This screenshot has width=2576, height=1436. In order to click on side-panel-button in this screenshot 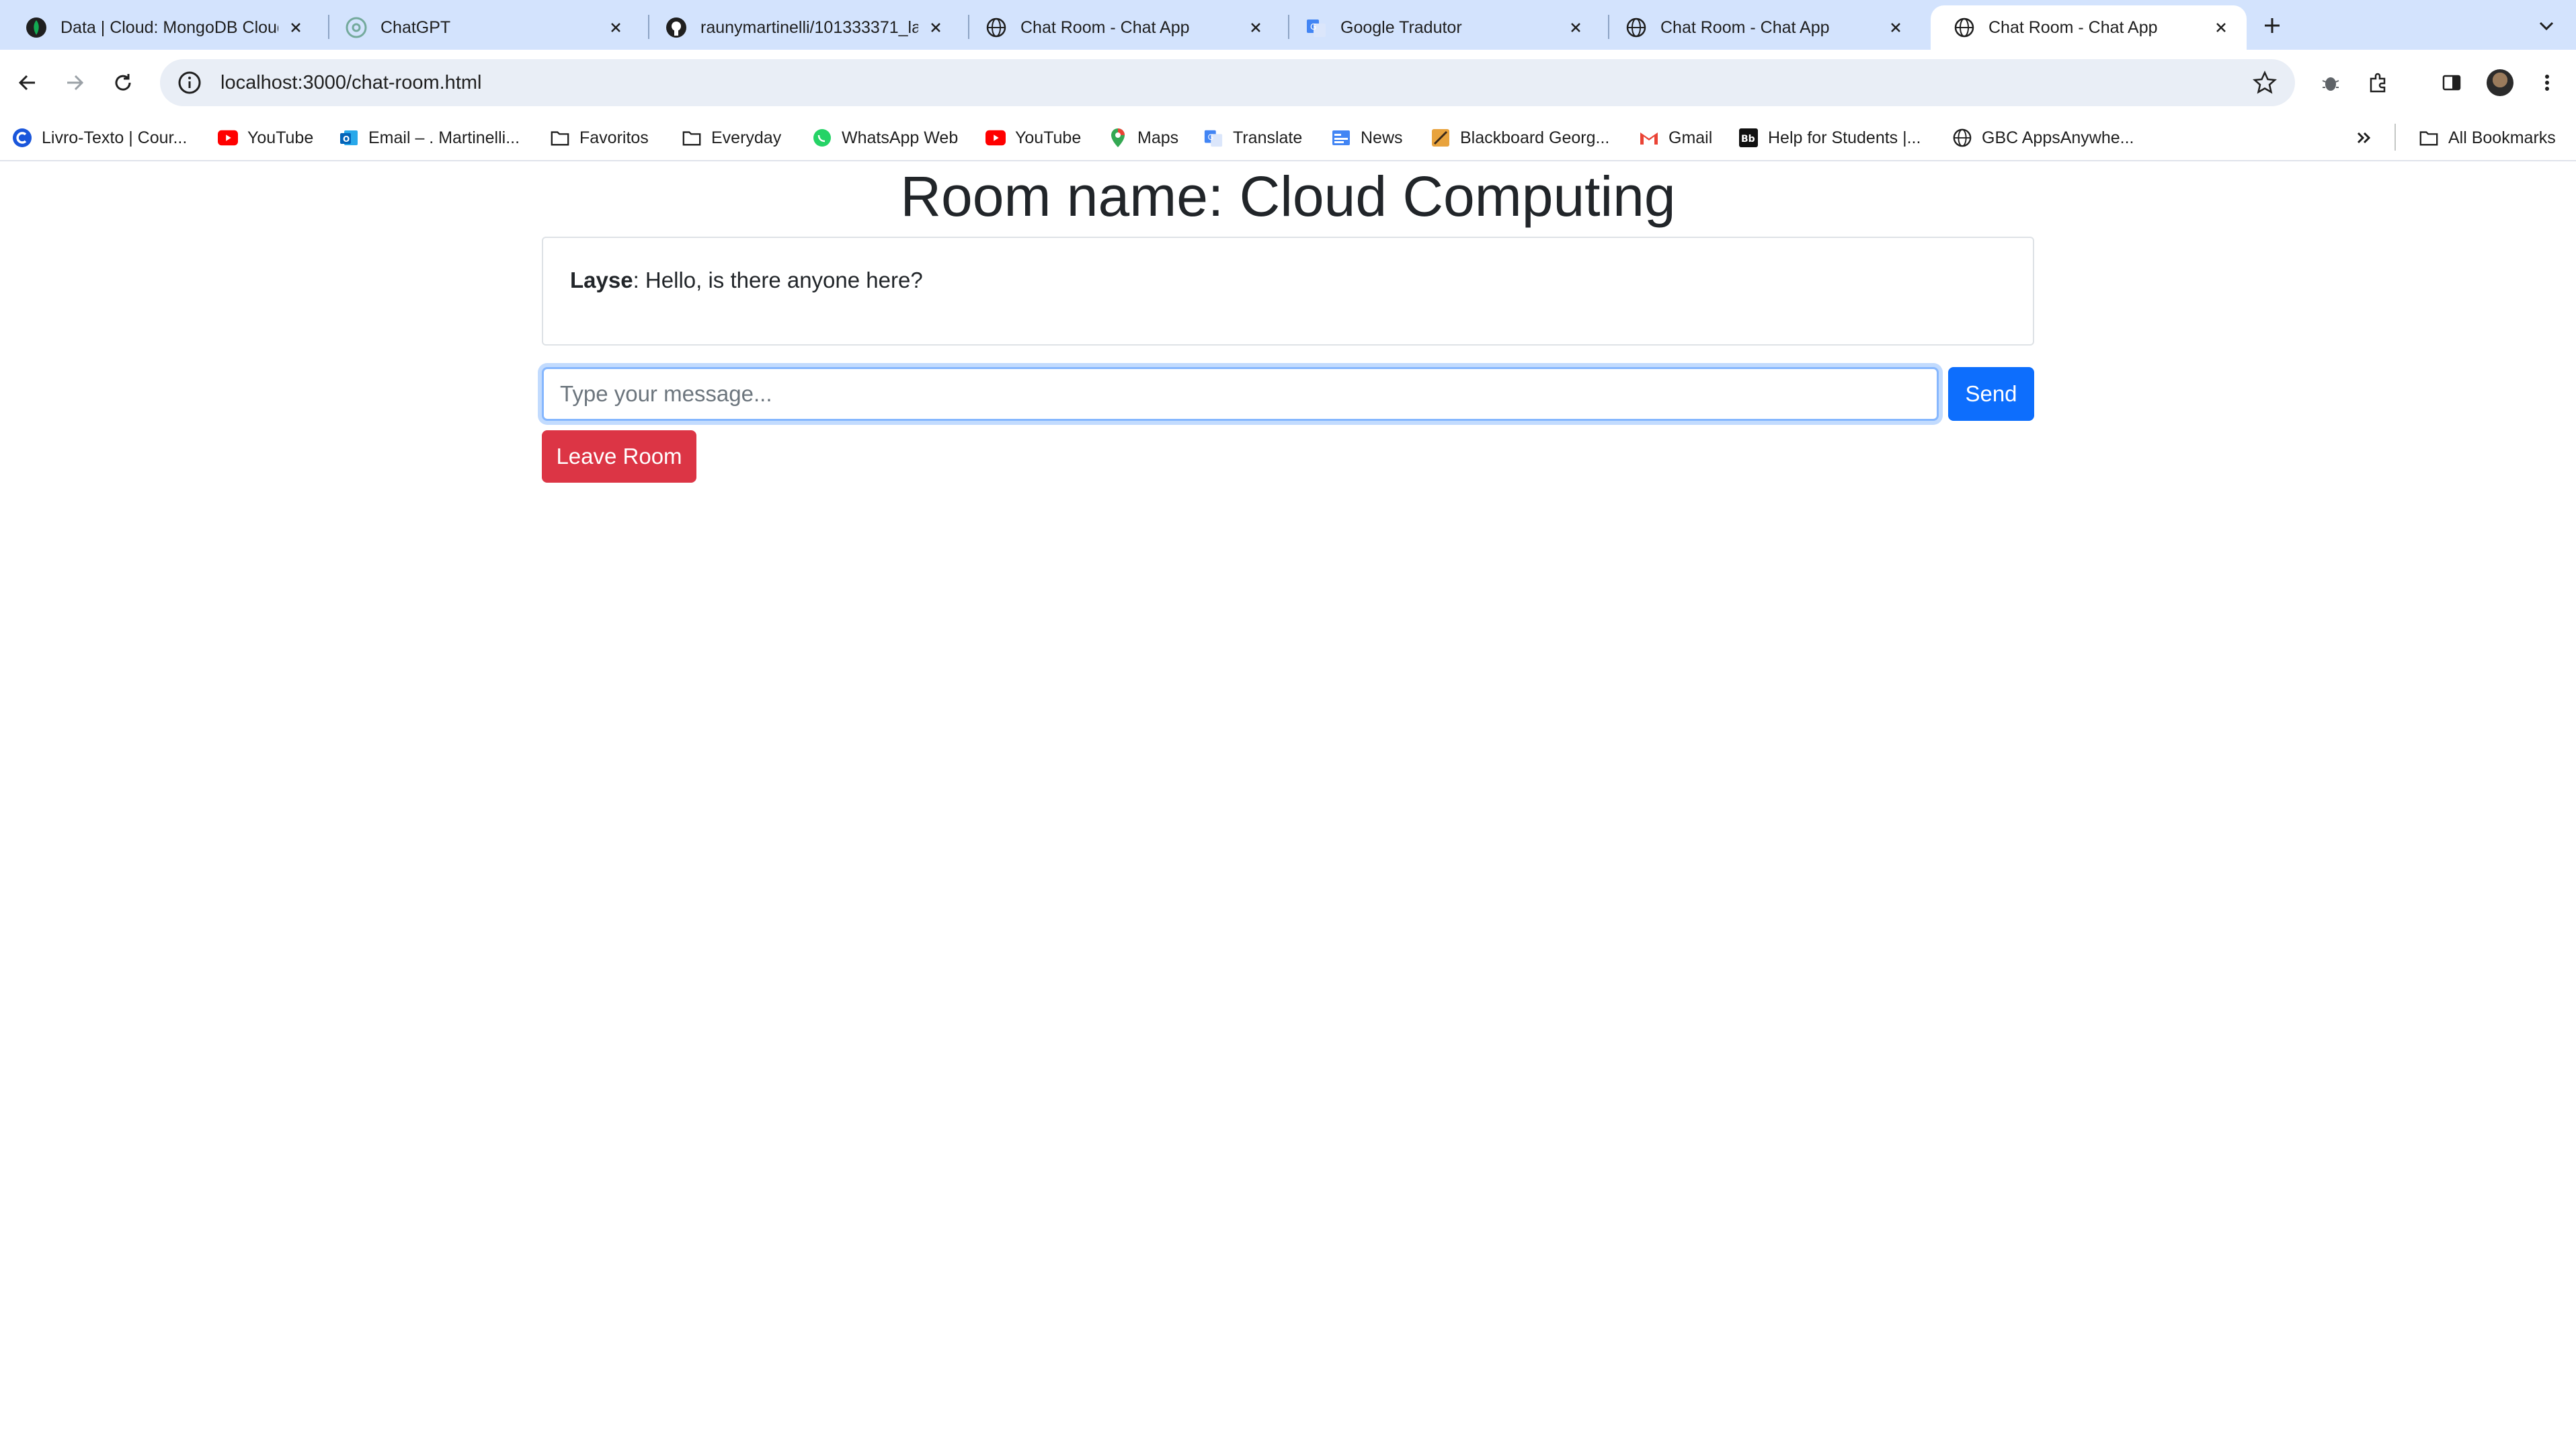, I will do `click(2451, 82)`.